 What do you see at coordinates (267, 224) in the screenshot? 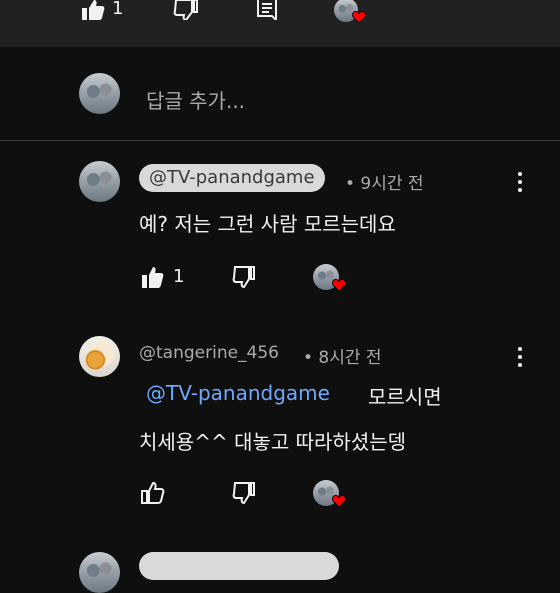
I see `comment-text: 예? 저는 그런 사람 모르는데요` at bounding box center [267, 224].